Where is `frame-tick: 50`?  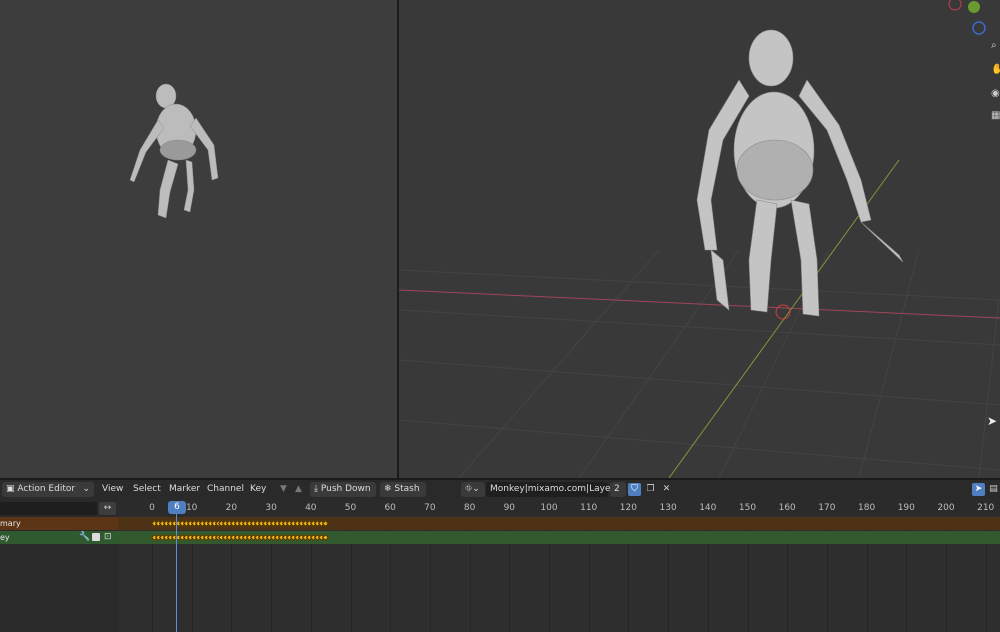
frame-tick: 50 is located at coordinates (350, 508).